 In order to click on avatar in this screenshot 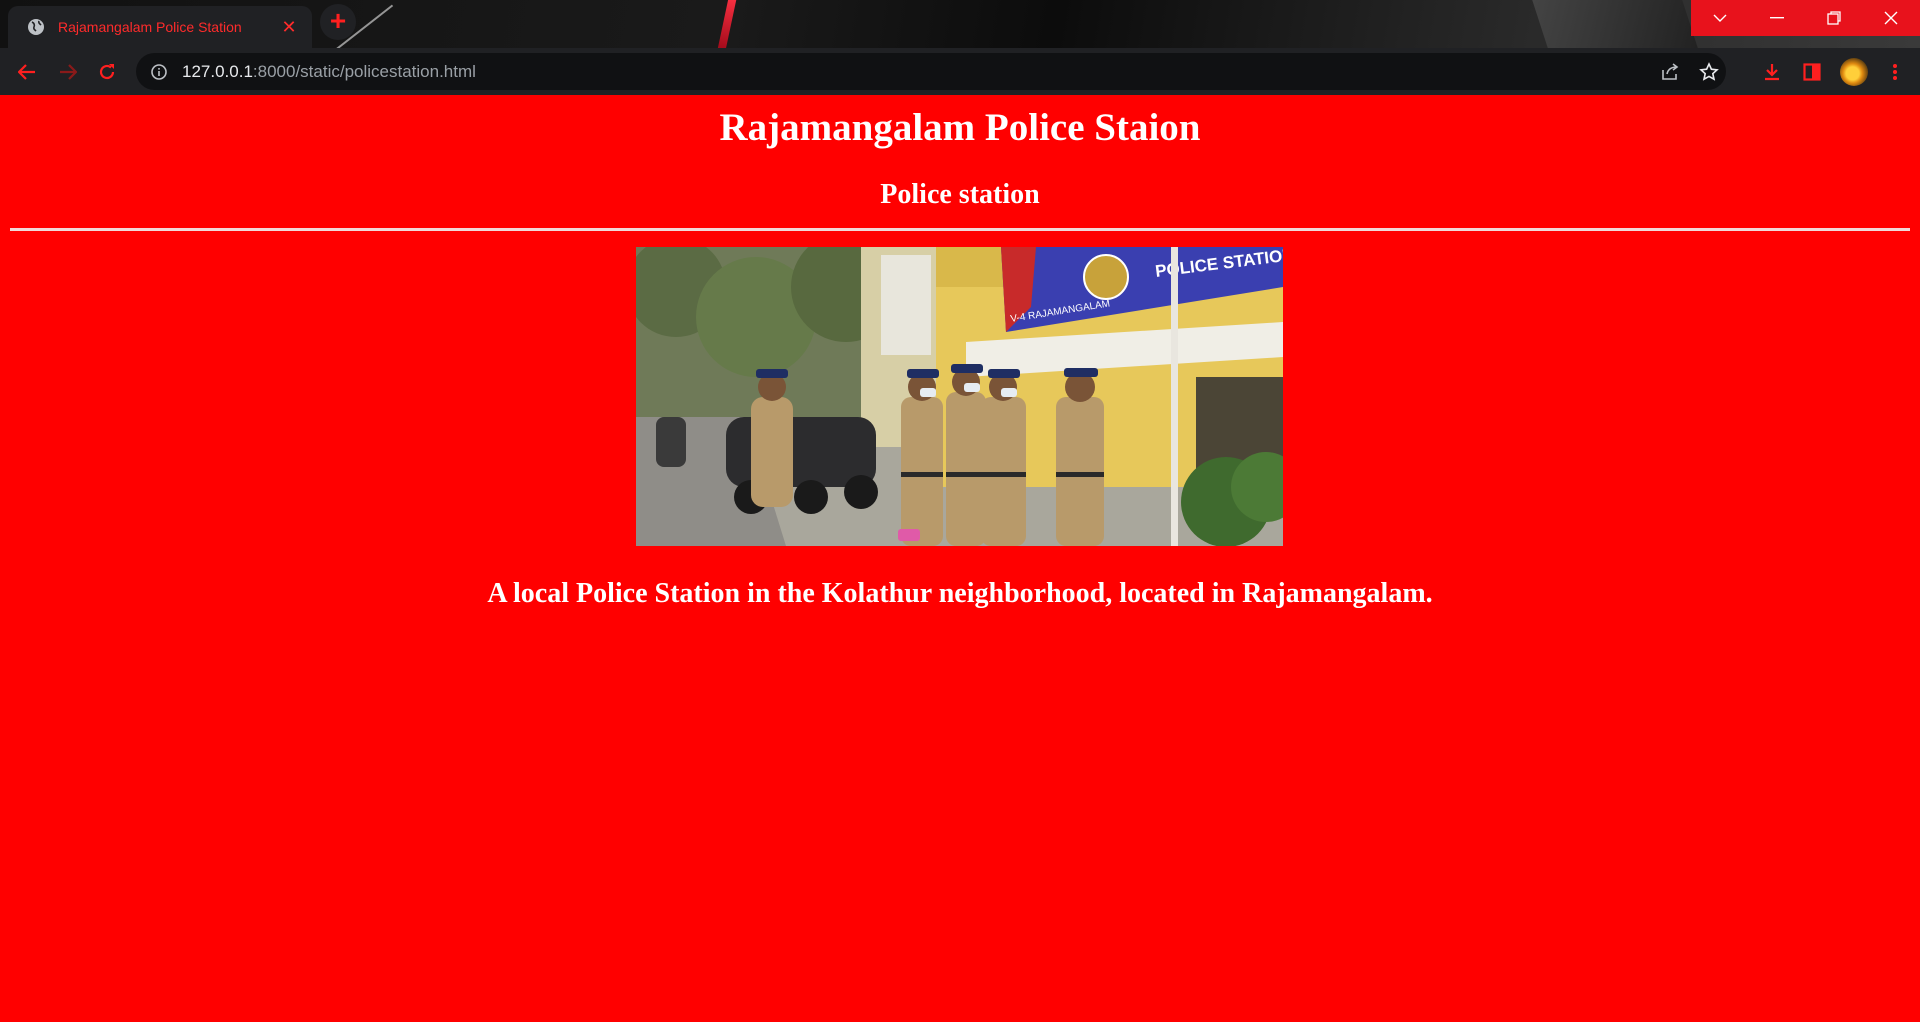, I will do `click(1854, 72)`.